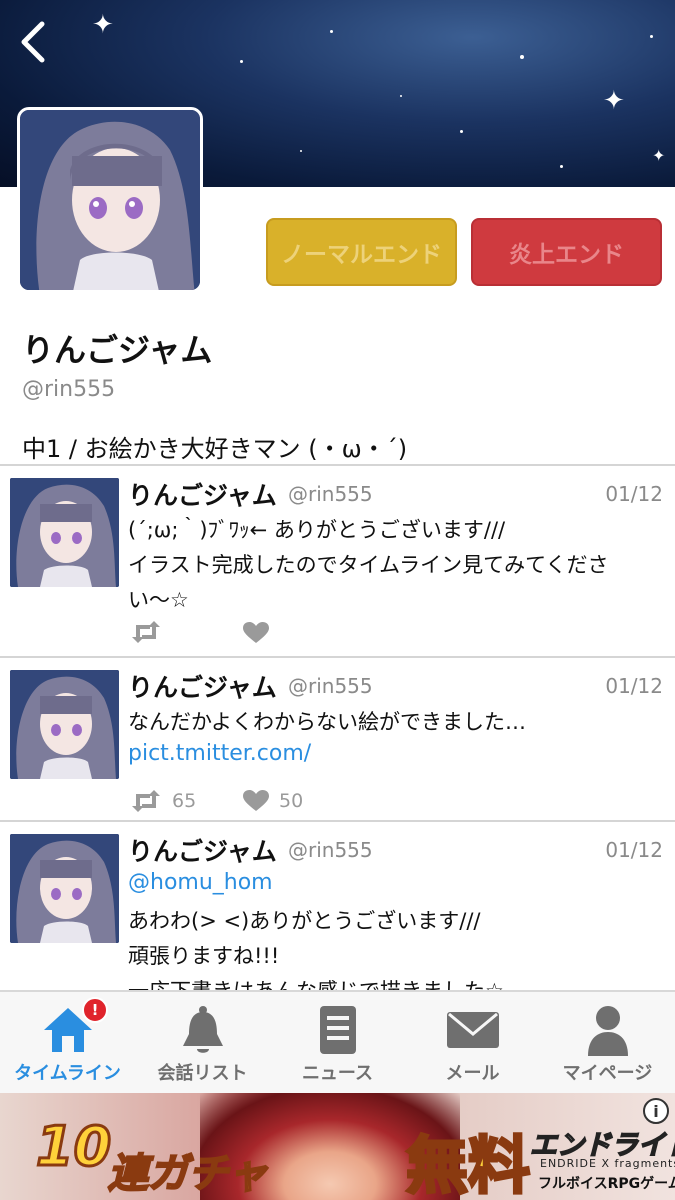 The height and width of the screenshot is (1200, 675). I want to click on person-icon, so click(607, 1031).